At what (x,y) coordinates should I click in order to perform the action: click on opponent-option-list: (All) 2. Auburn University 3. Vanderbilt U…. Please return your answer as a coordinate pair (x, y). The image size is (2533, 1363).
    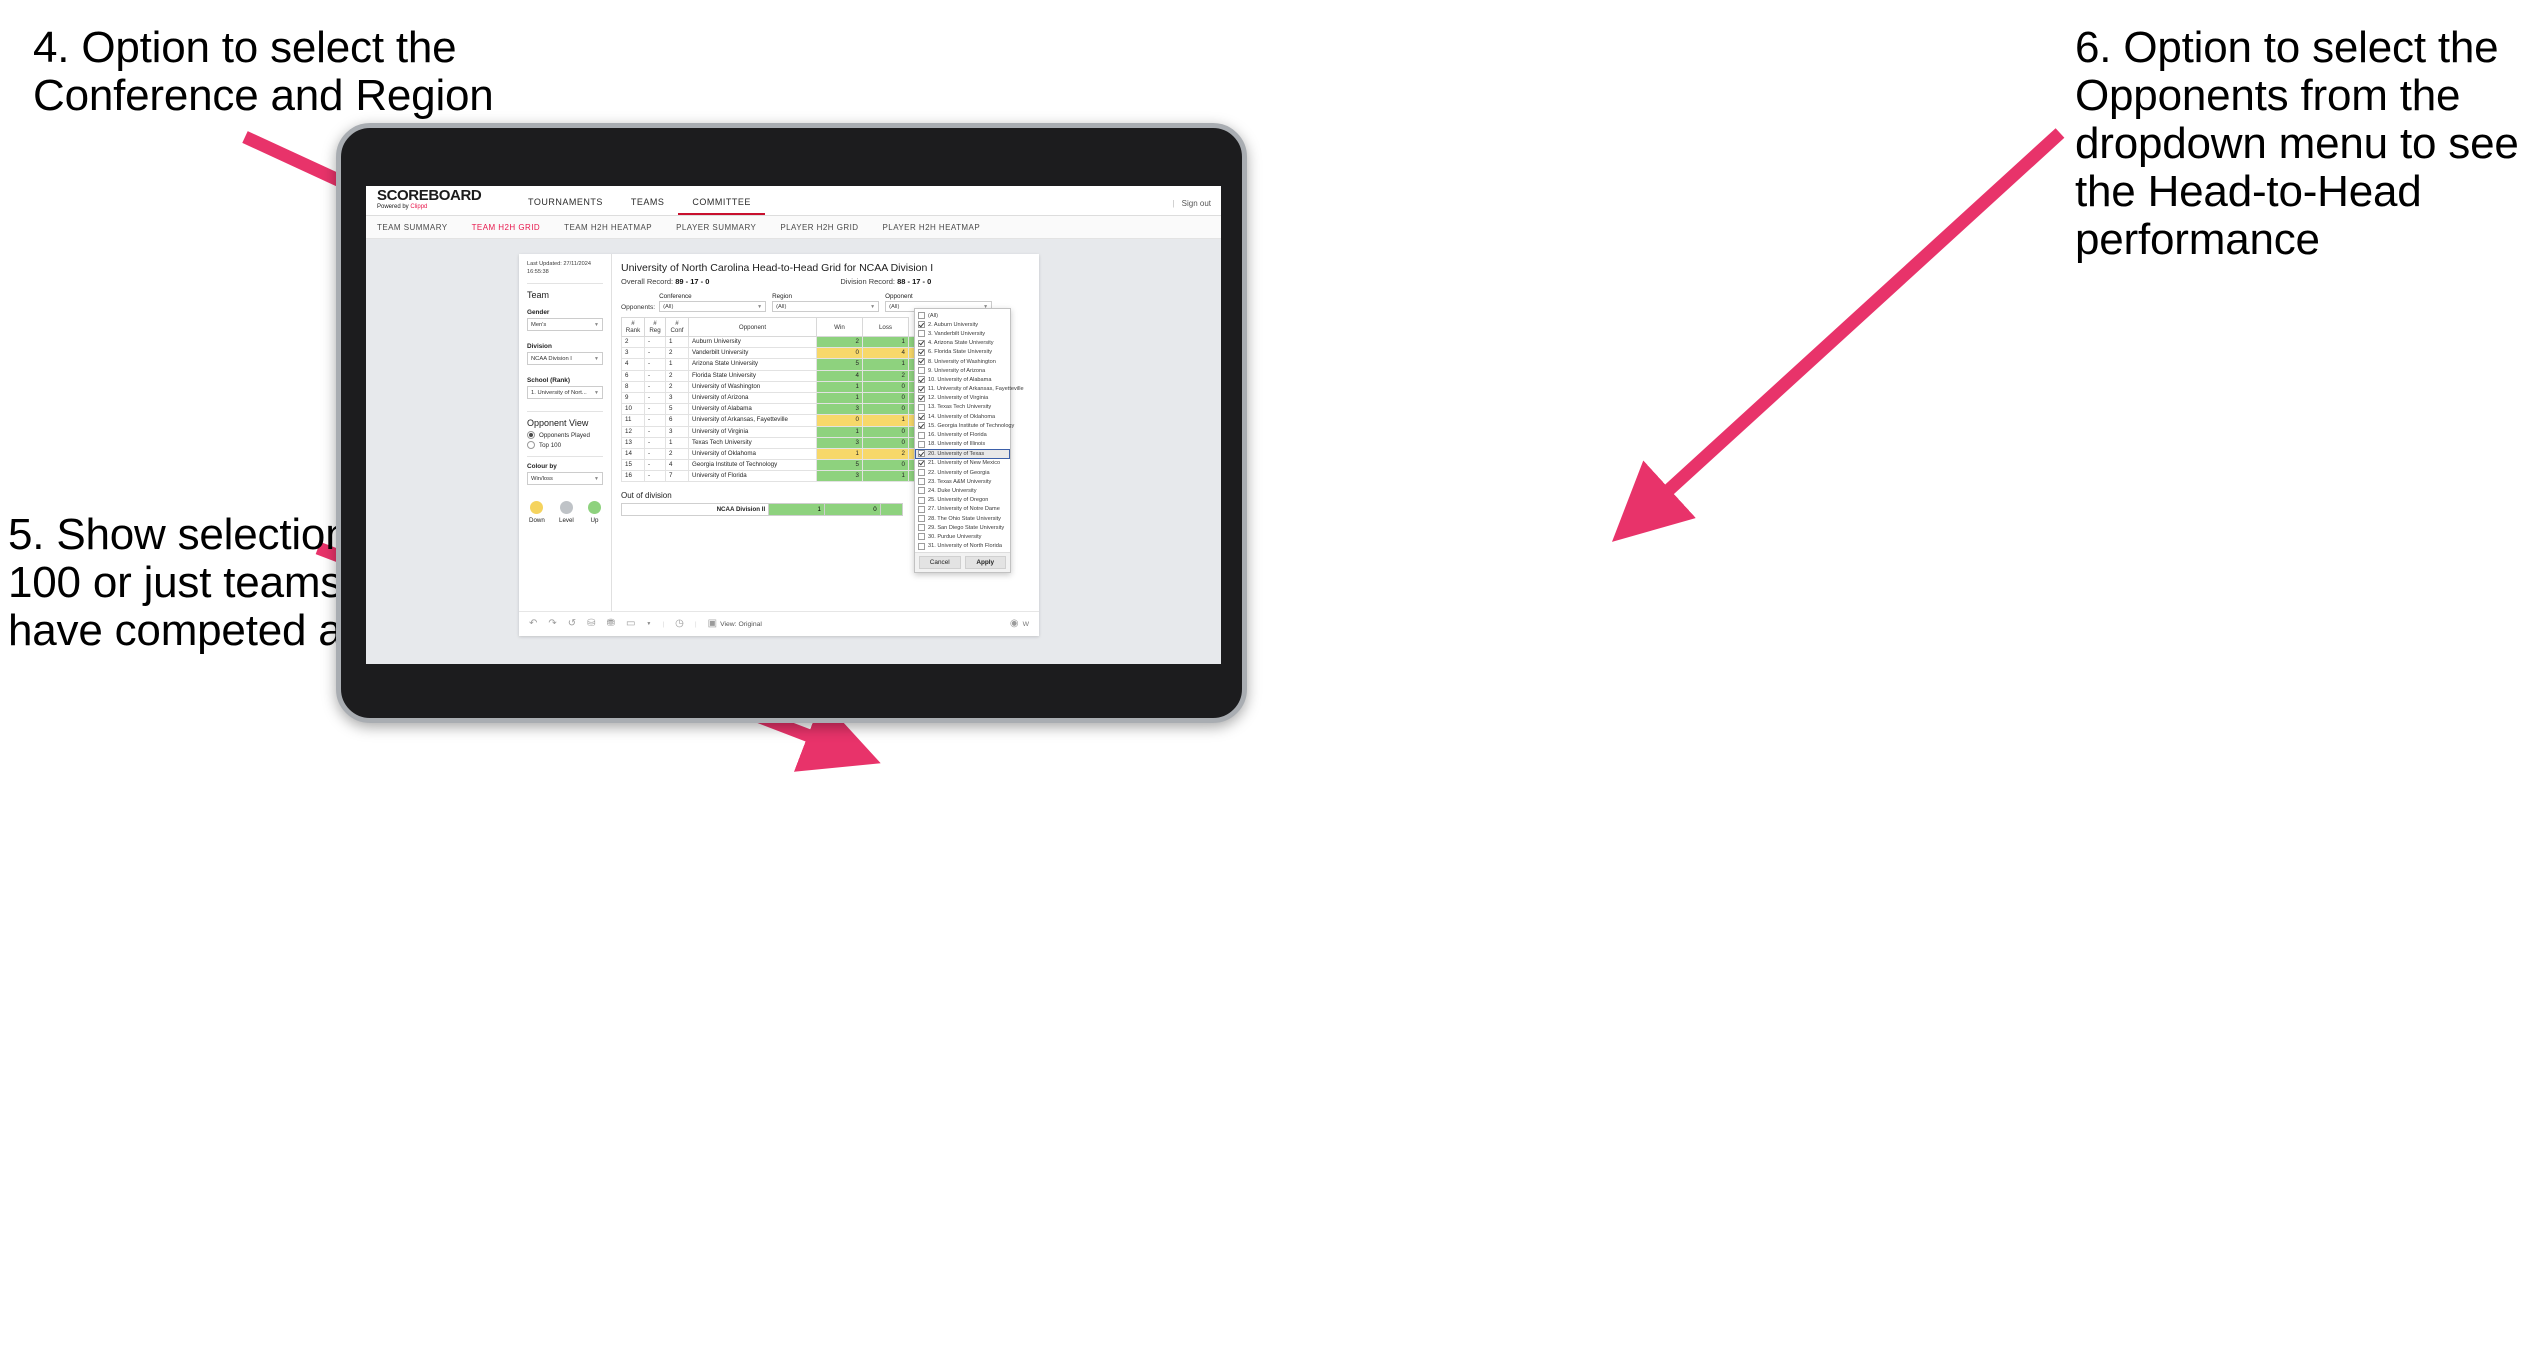
    Looking at the image, I should click on (969, 430).